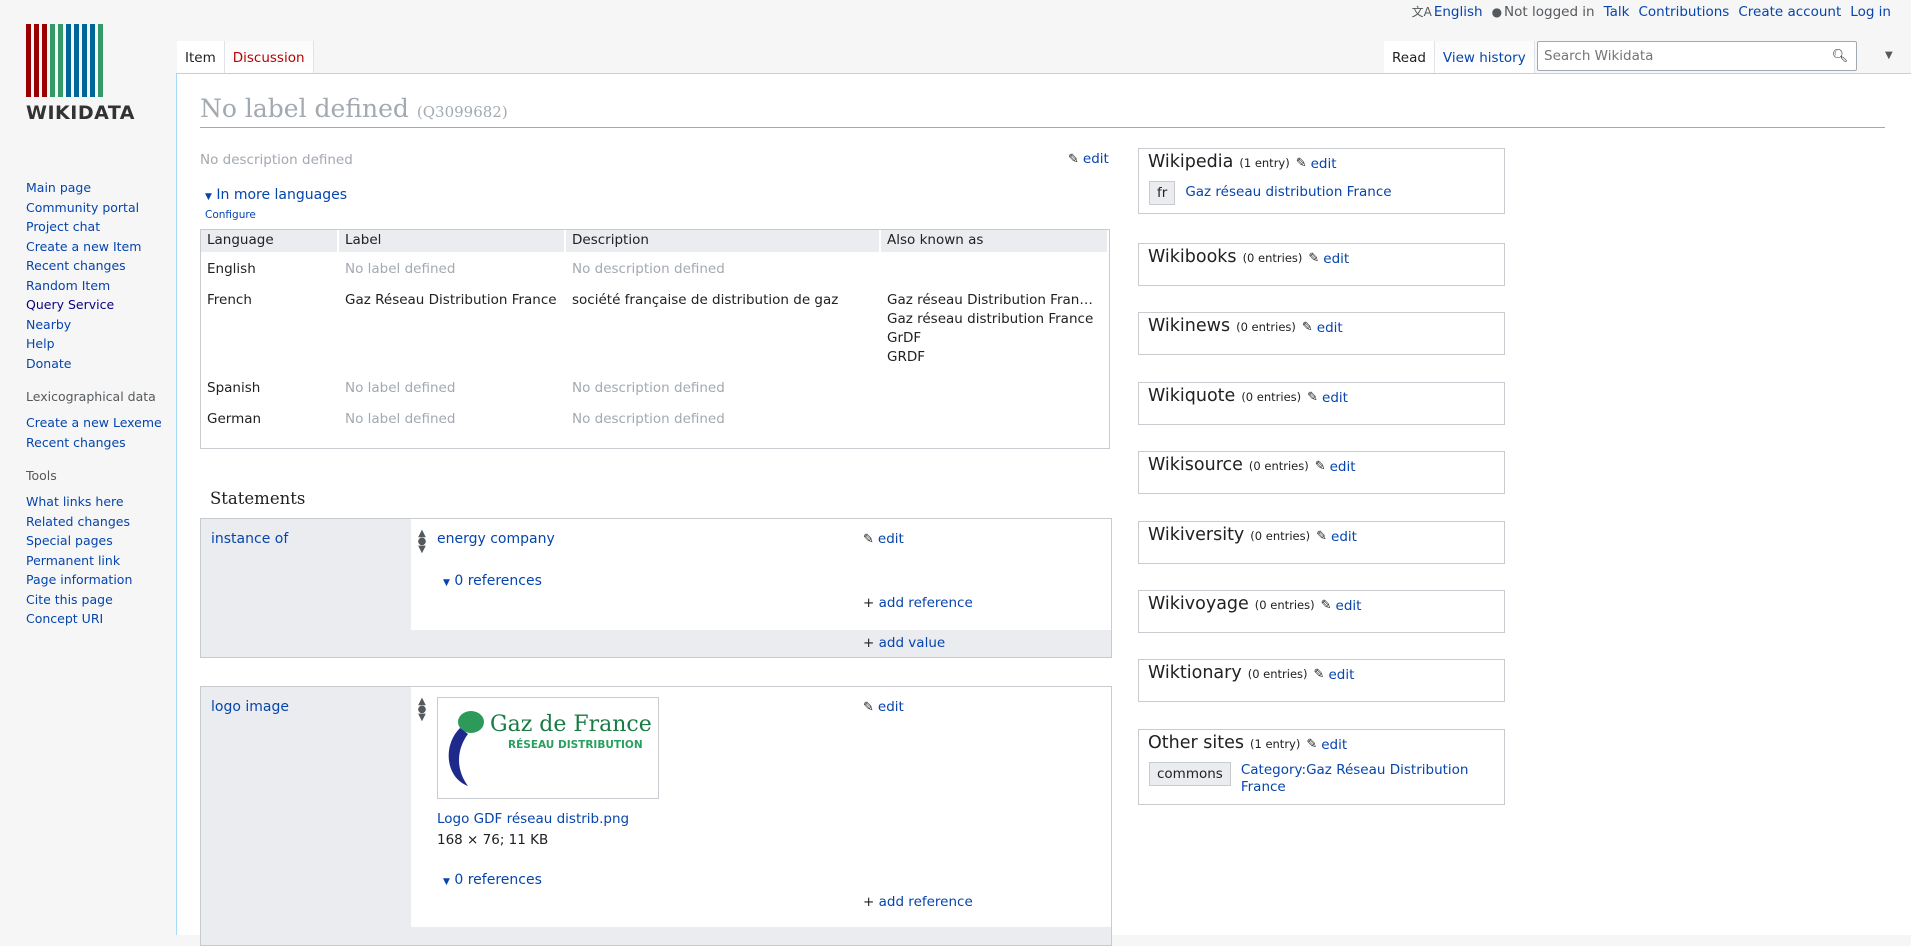  I want to click on sitelinks-name: Wikiquote, so click(1192, 396).